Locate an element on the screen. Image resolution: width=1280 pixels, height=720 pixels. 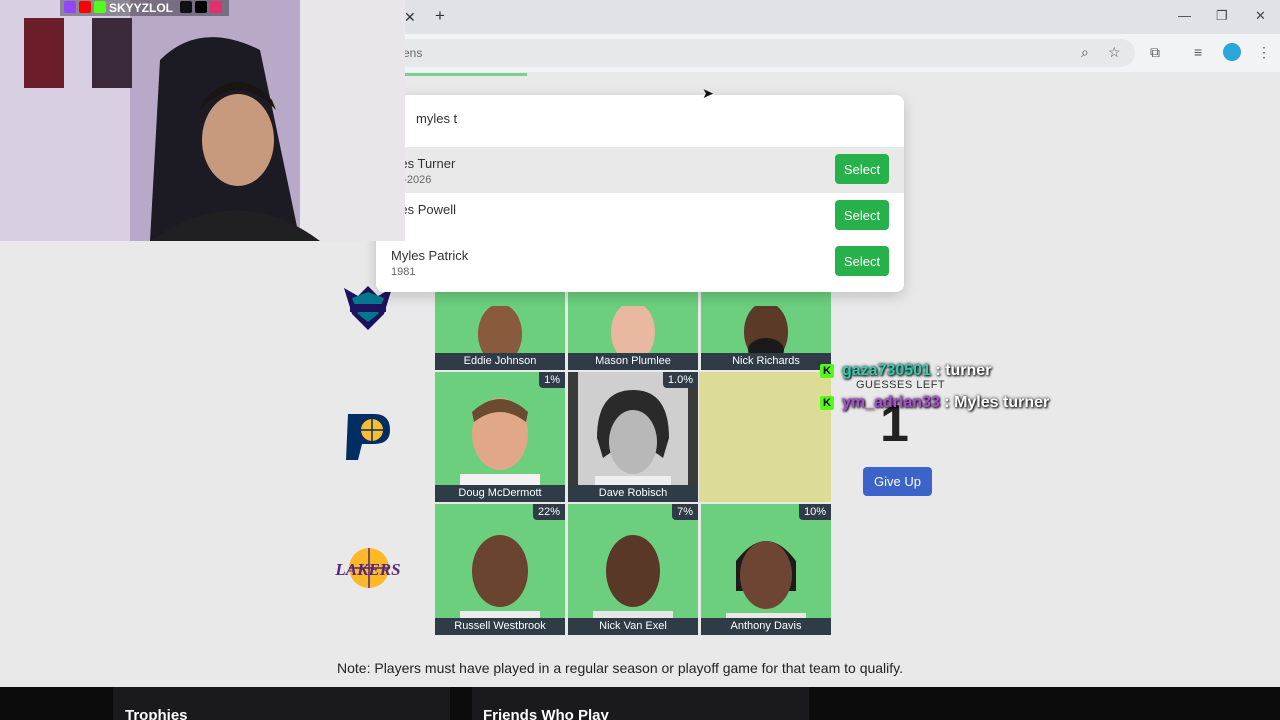
player-name: Russell Westbrook is located at coordinates (500, 626).